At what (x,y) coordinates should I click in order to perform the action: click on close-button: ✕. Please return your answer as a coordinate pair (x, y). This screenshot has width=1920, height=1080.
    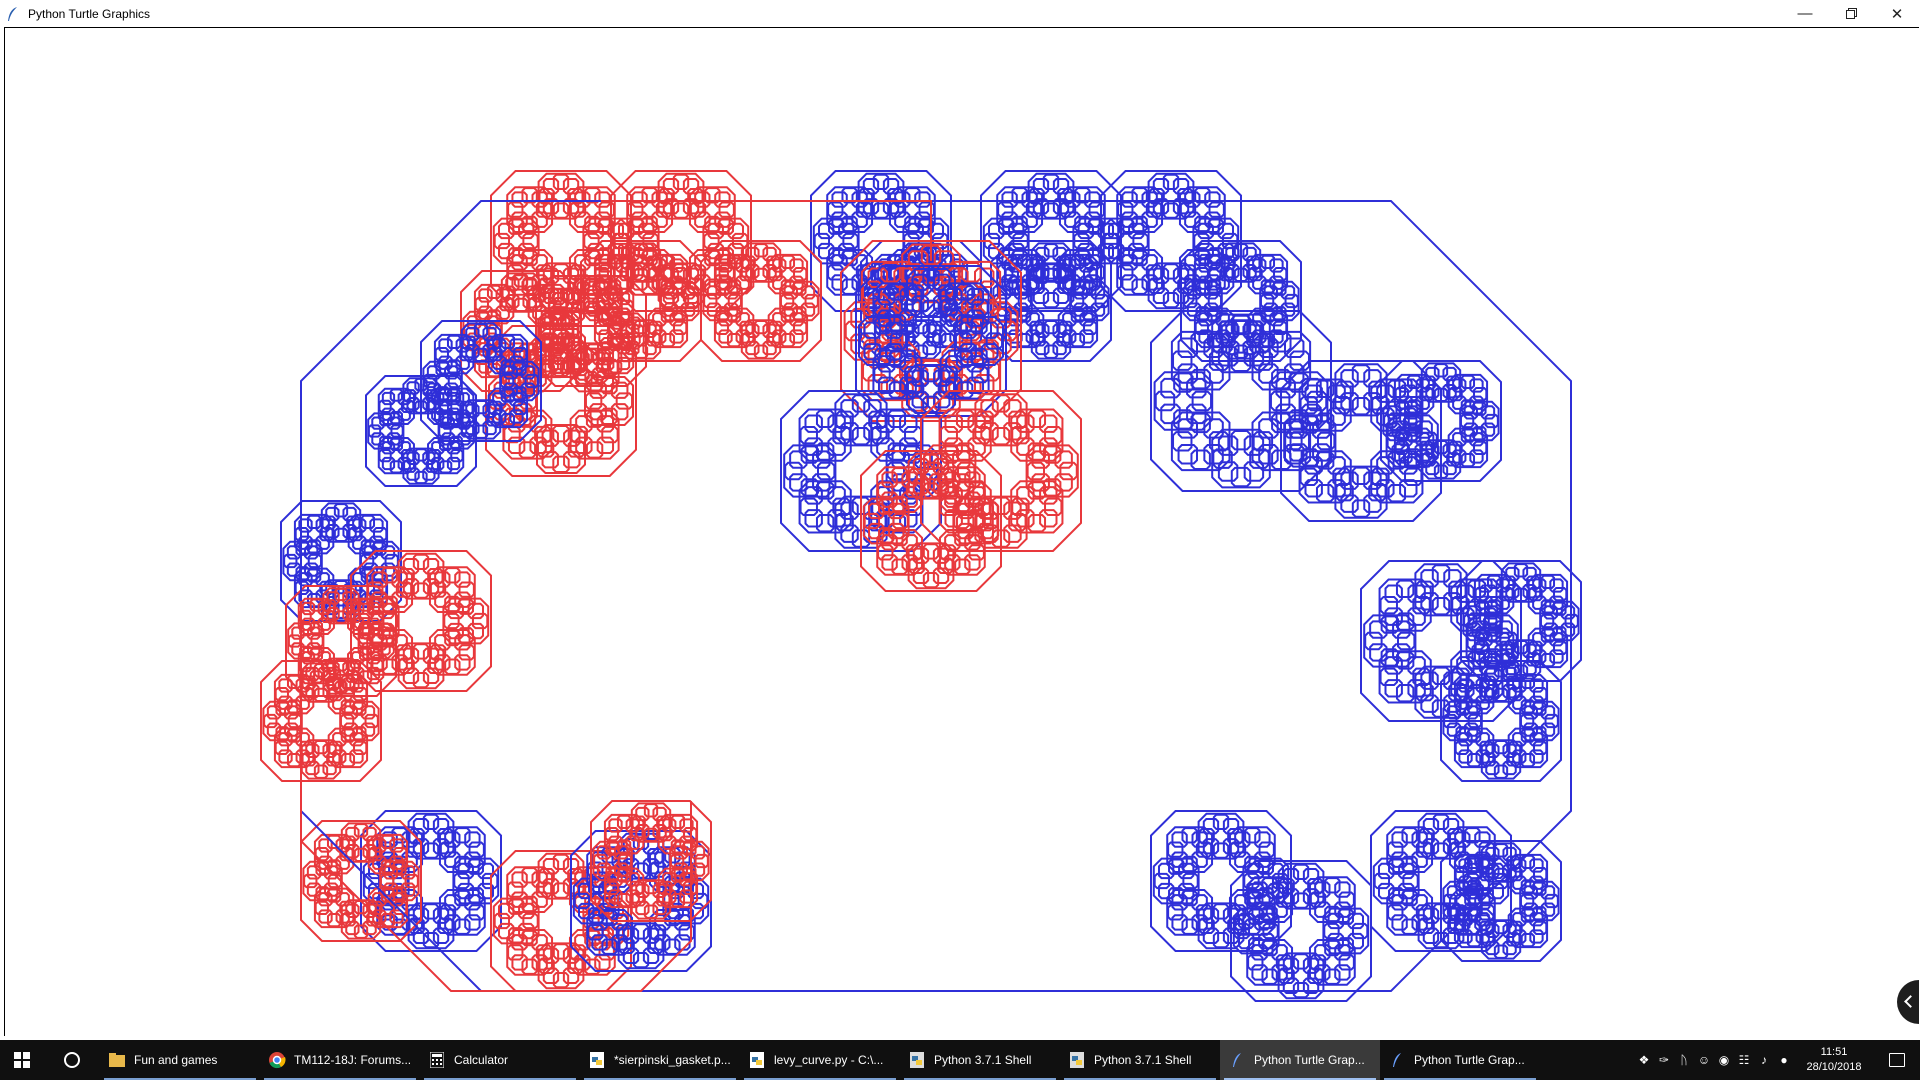
    Looking at the image, I should click on (1897, 13).